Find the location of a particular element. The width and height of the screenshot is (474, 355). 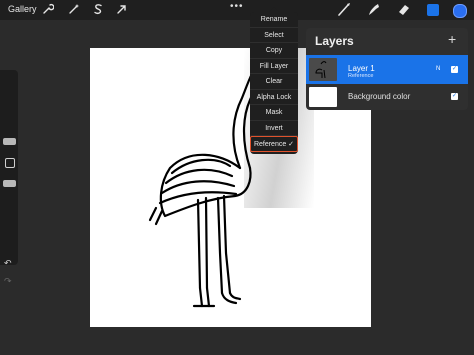

smudge-icon is located at coordinates (374, 9).